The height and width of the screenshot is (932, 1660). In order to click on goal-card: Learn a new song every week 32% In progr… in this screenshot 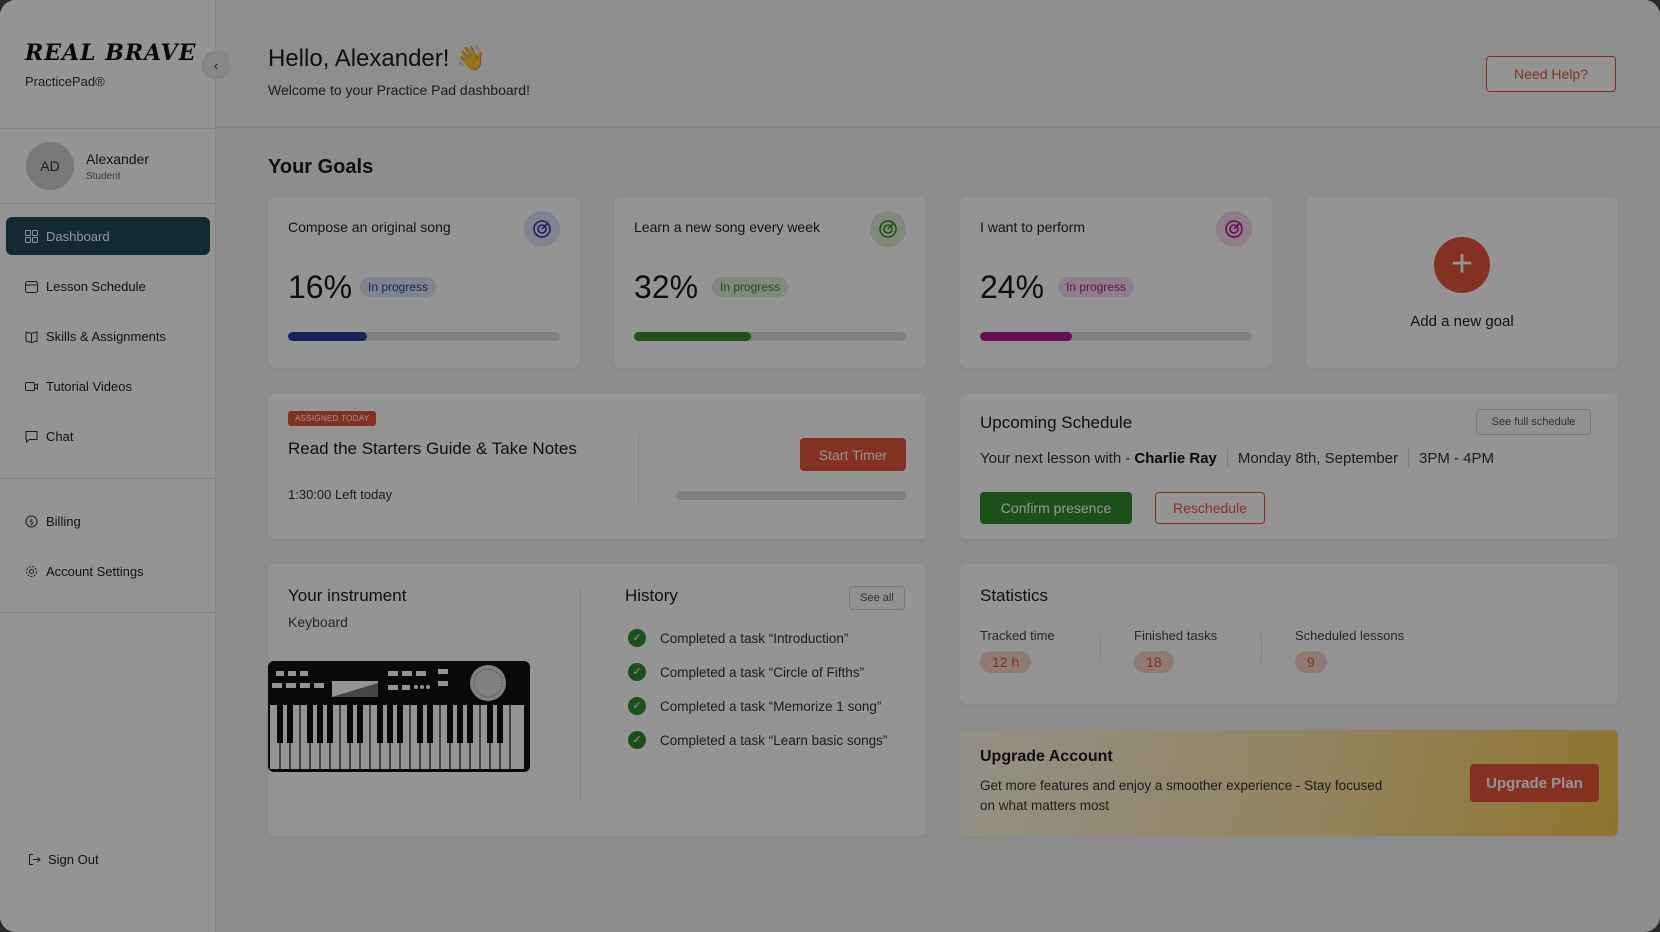, I will do `click(770, 282)`.